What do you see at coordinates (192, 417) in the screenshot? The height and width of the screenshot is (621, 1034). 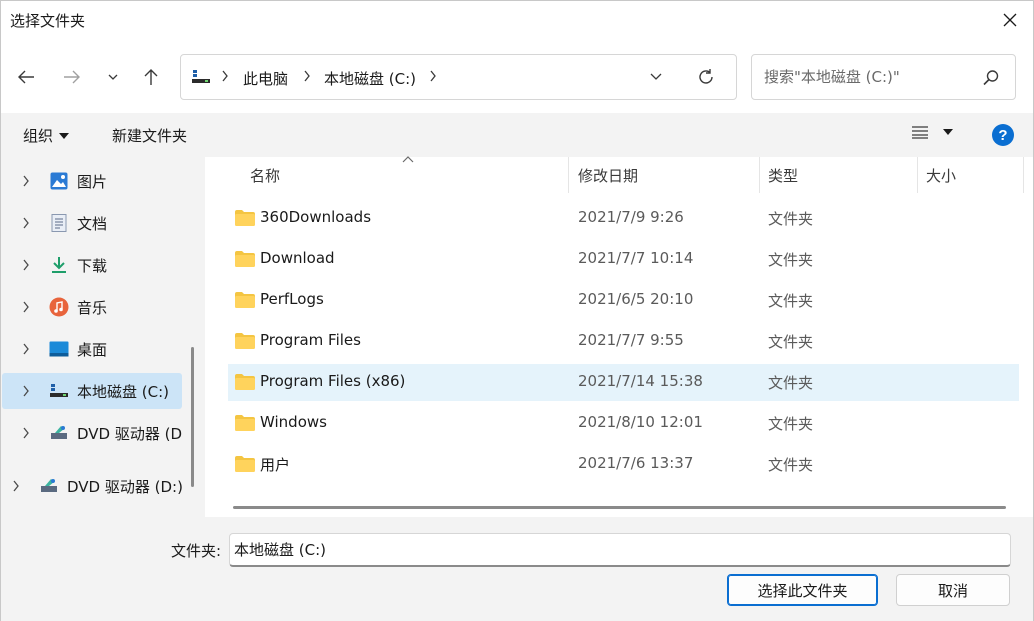 I see `sidebar-scrollbar` at bounding box center [192, 417].